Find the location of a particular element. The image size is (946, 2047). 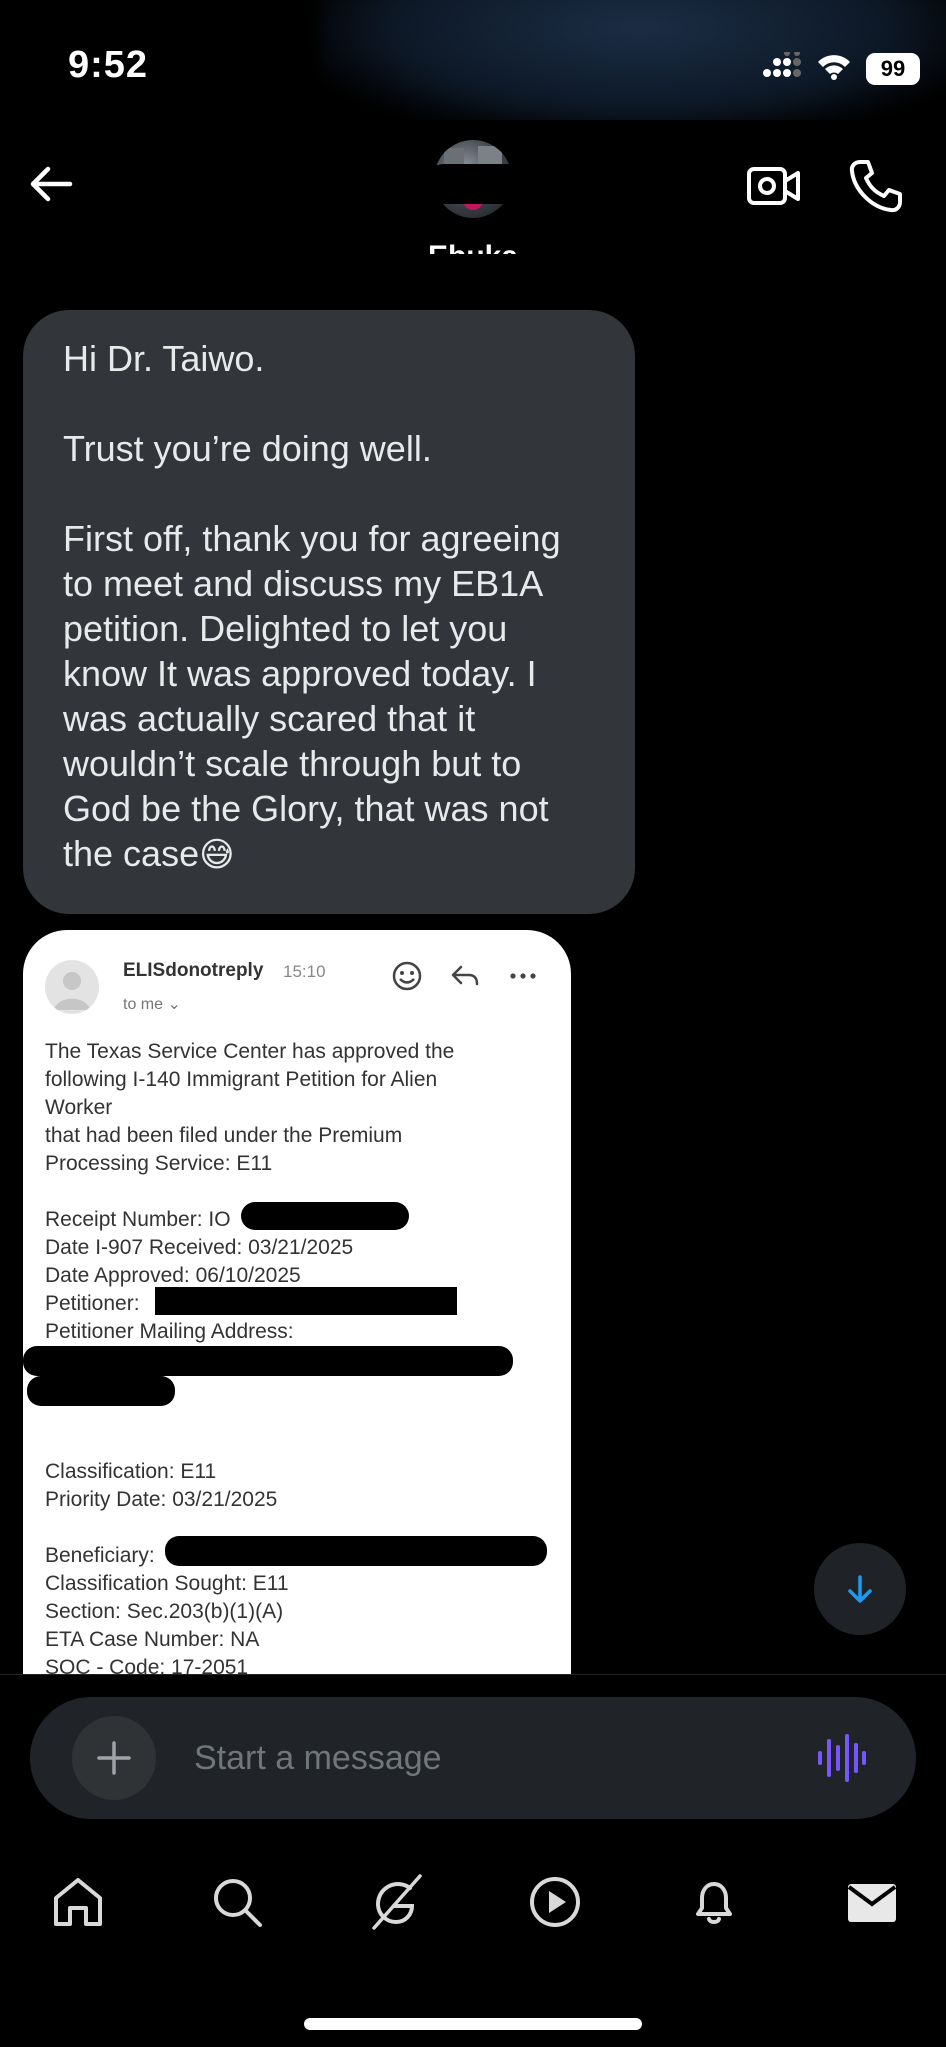

cellular-signal-icon is located at coordinates (782, 67).